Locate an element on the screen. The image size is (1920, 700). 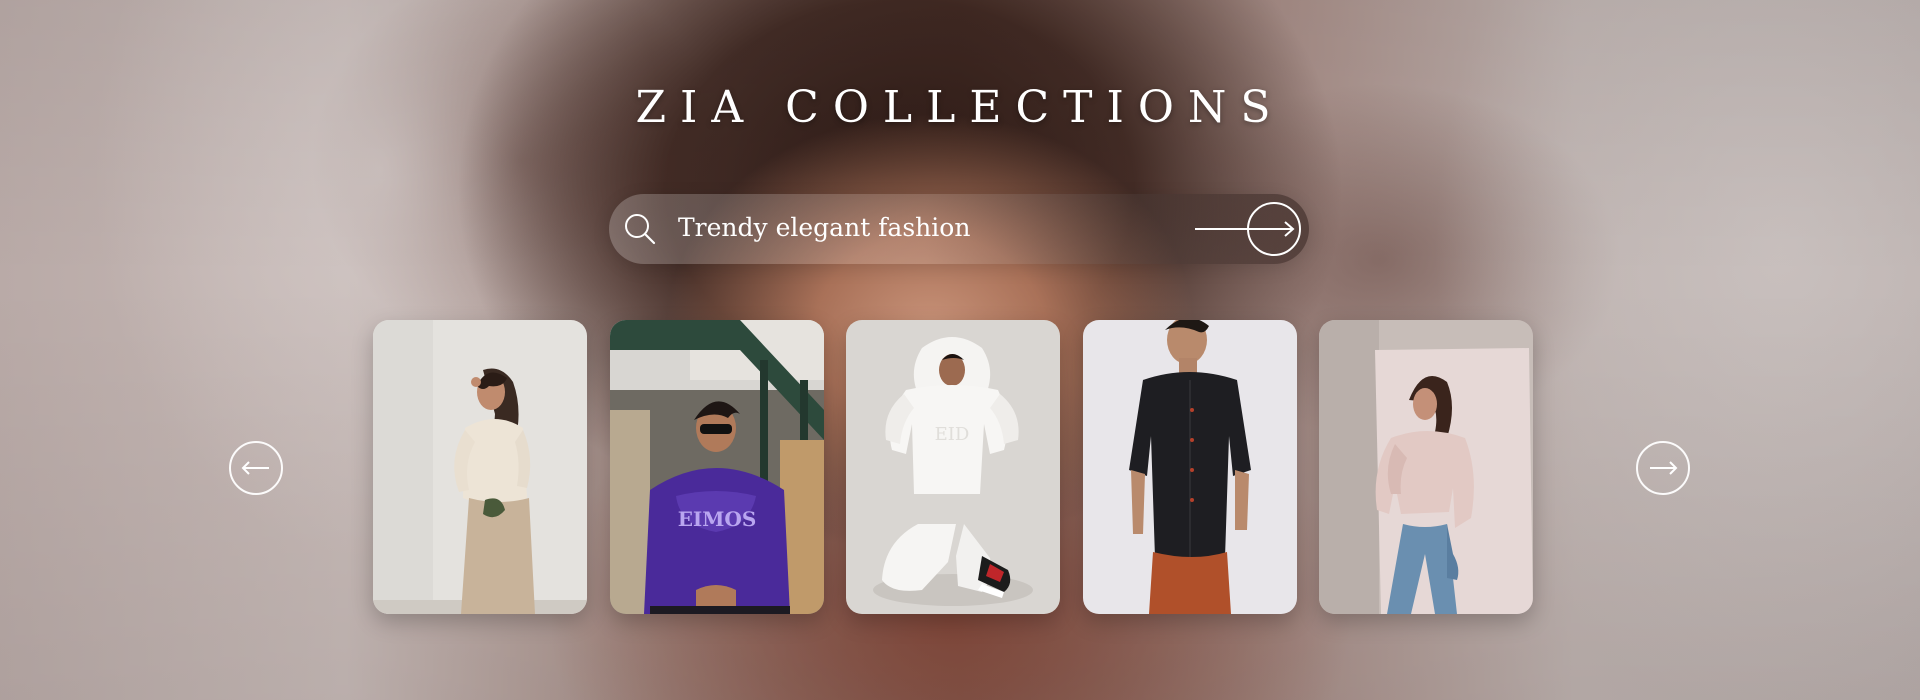
search-submit-arrow-icon is located at coordinates (1246, 229).